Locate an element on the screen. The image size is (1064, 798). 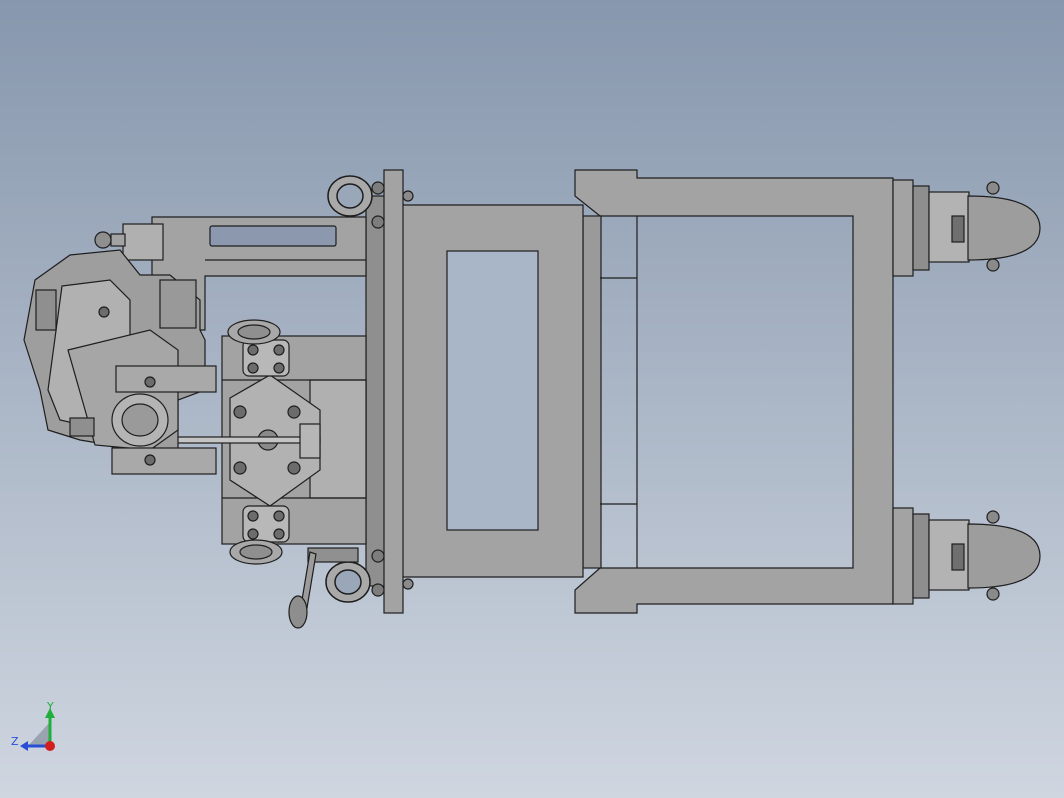
caster-wheel-top is located at coordinates (966, 228).